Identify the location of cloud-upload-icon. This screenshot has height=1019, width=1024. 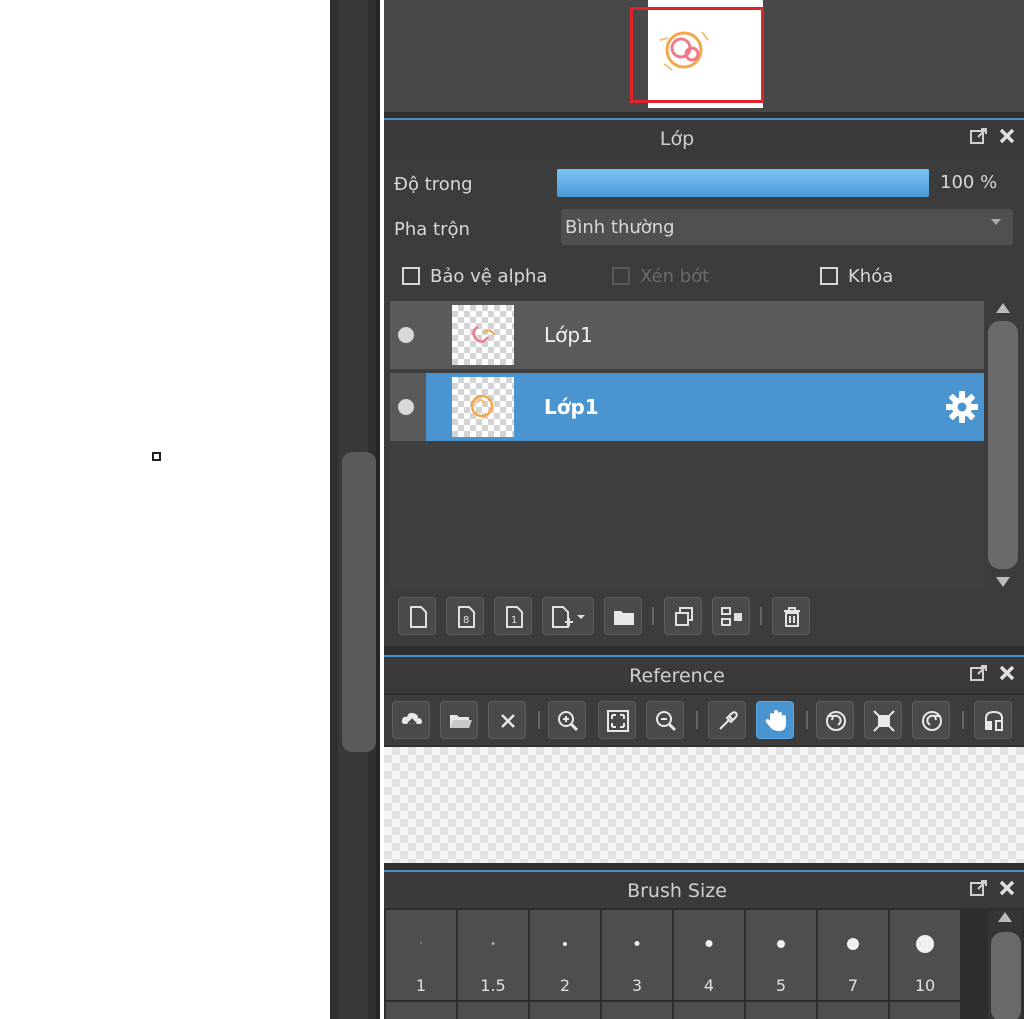
(411, 721).